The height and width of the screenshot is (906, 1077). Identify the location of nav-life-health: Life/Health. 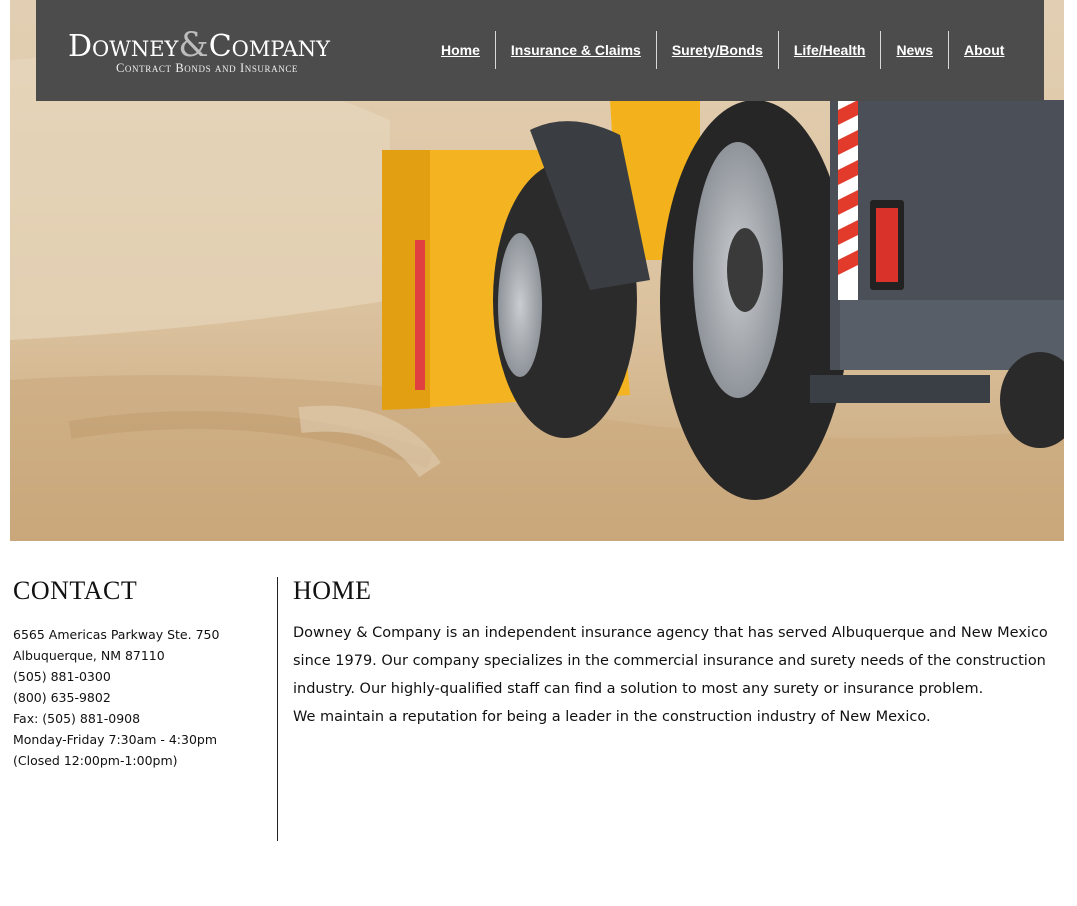
(830, 50).